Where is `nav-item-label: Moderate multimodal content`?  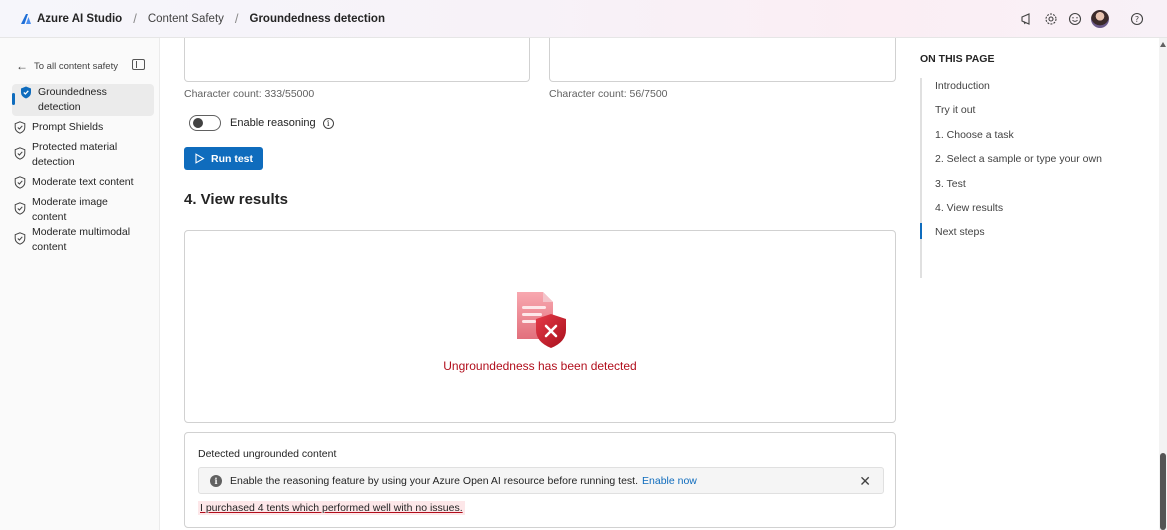
nav-item-label: Moderate multimodal content is located at coordinates (81, 239).